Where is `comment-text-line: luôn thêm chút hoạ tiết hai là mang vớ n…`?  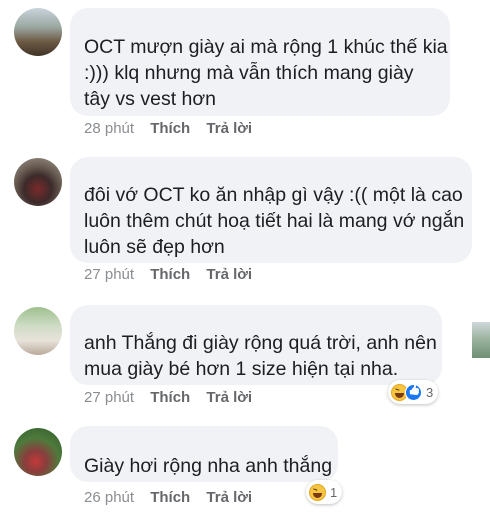
comment-text-line: luôn thêm chút hoạ tiết hai là mang vớ n… is located at coordinates (274, 221).